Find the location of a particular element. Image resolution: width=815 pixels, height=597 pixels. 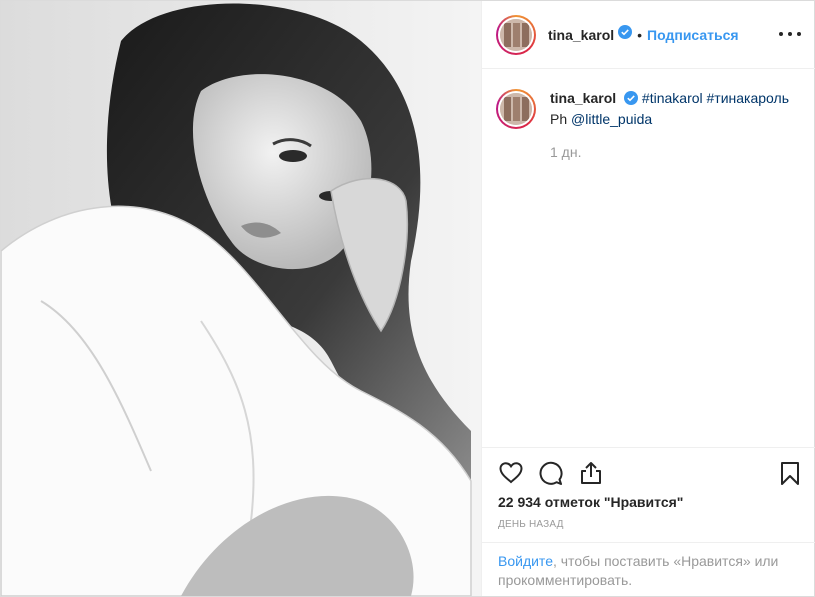

posted-time: ДЕНЬ НАЗАД is located at coordinates (531, 524).